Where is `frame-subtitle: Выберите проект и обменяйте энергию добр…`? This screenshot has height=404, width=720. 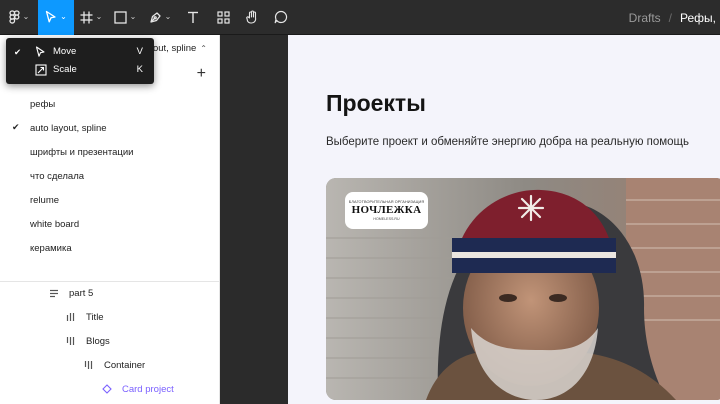 frame-subtitle: Выберите проект и обменяйте энергию добр… is located at coordinates (508, 142).